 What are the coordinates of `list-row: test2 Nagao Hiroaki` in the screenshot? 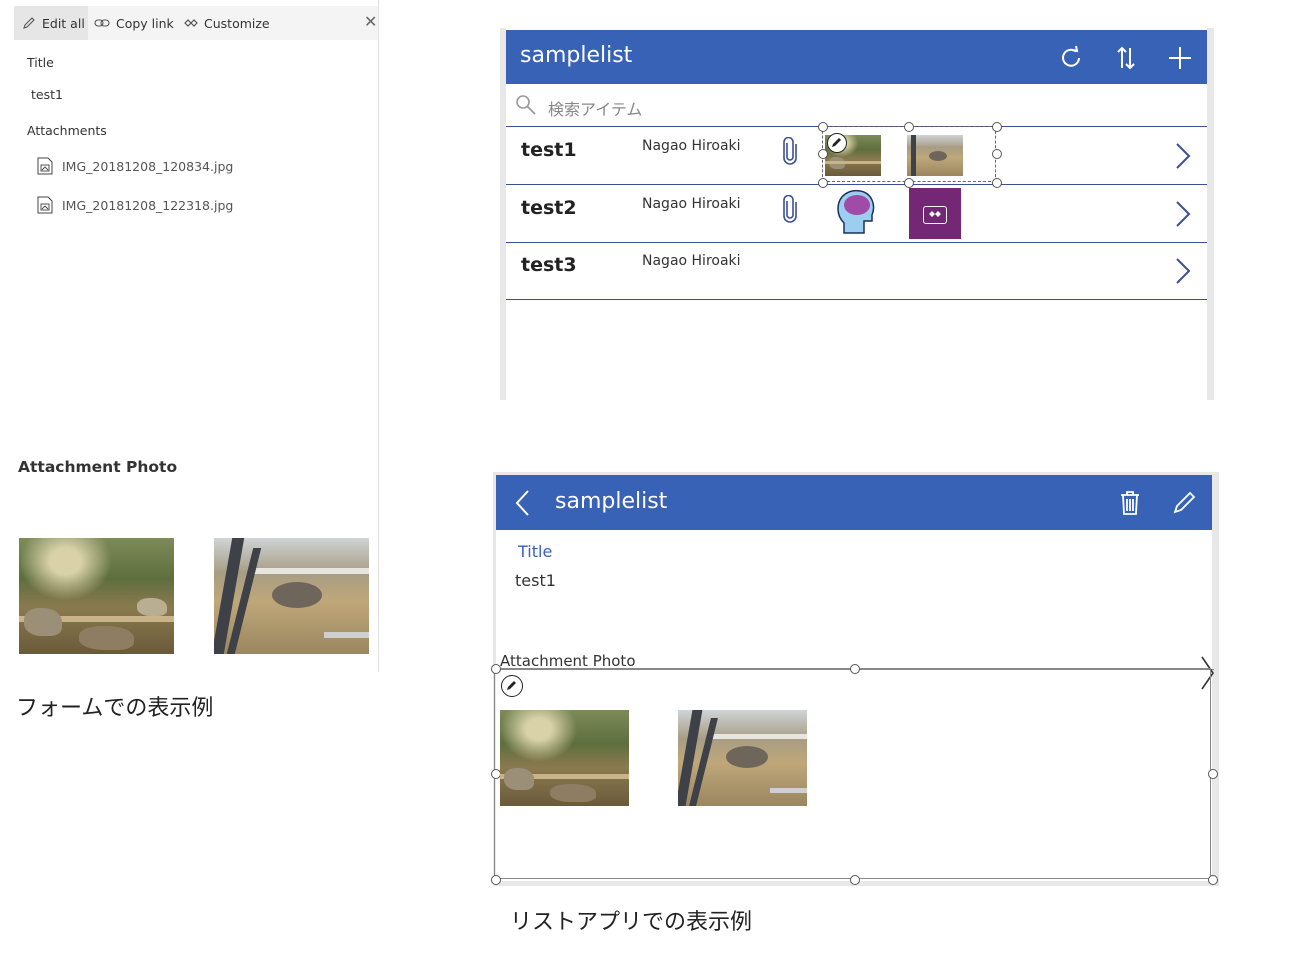 It's located at (856, 214).